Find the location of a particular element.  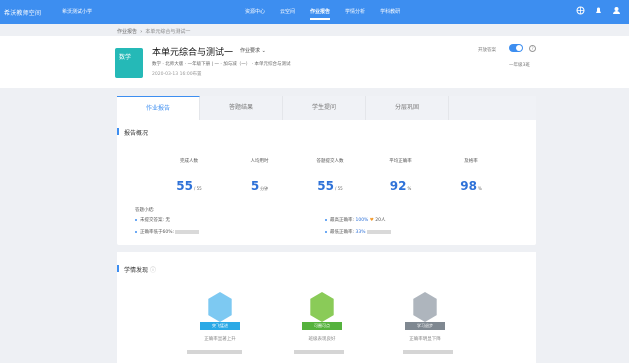

stat-value: 5 is located at coordinates (255, 186).